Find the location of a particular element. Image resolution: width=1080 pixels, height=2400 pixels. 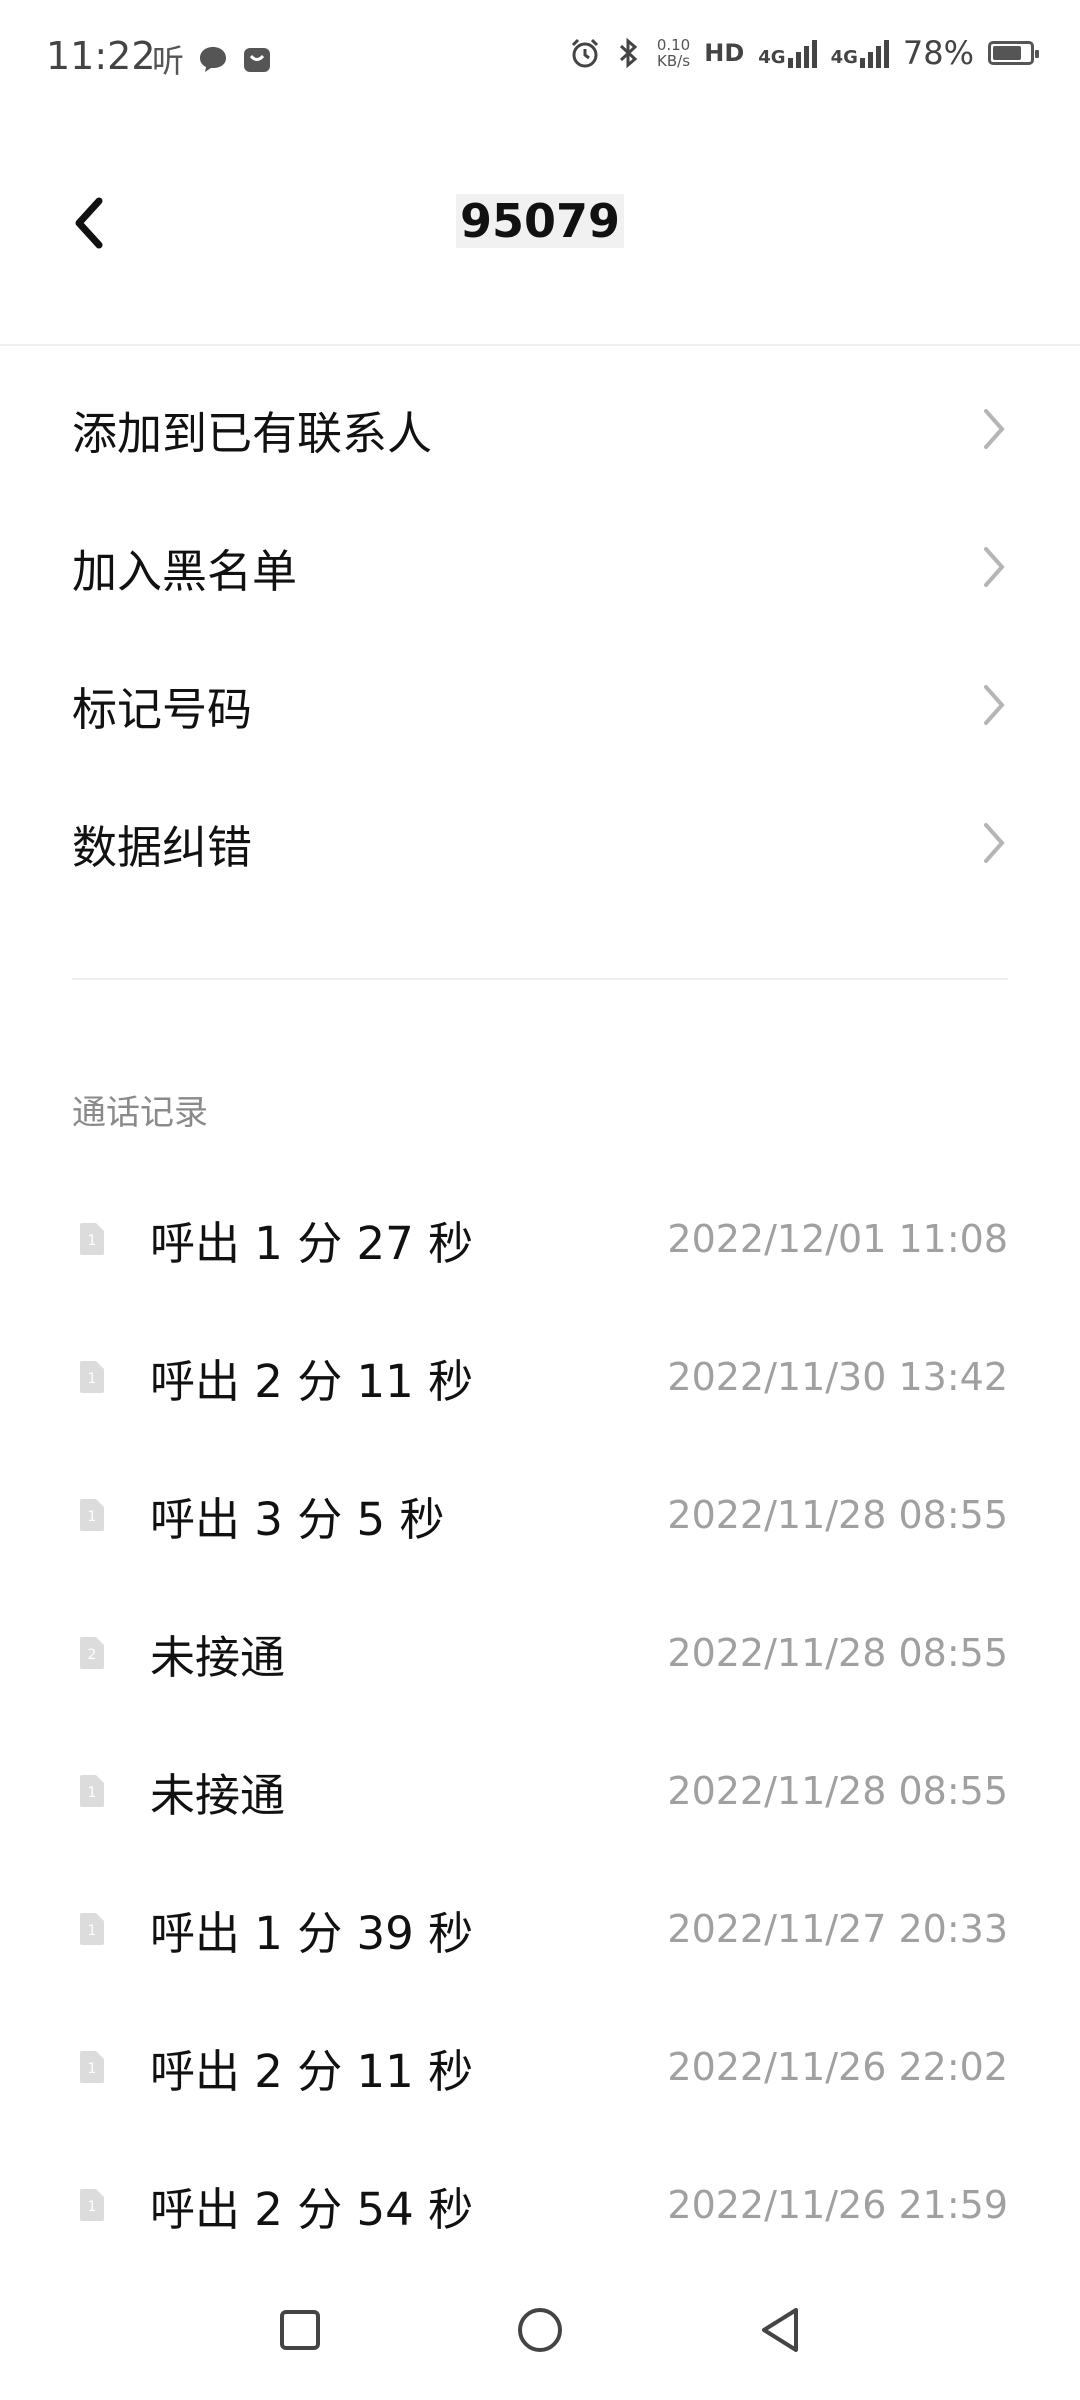

menu-item-blacklist: 加入黑名单 is located at coordinates (540, 567).